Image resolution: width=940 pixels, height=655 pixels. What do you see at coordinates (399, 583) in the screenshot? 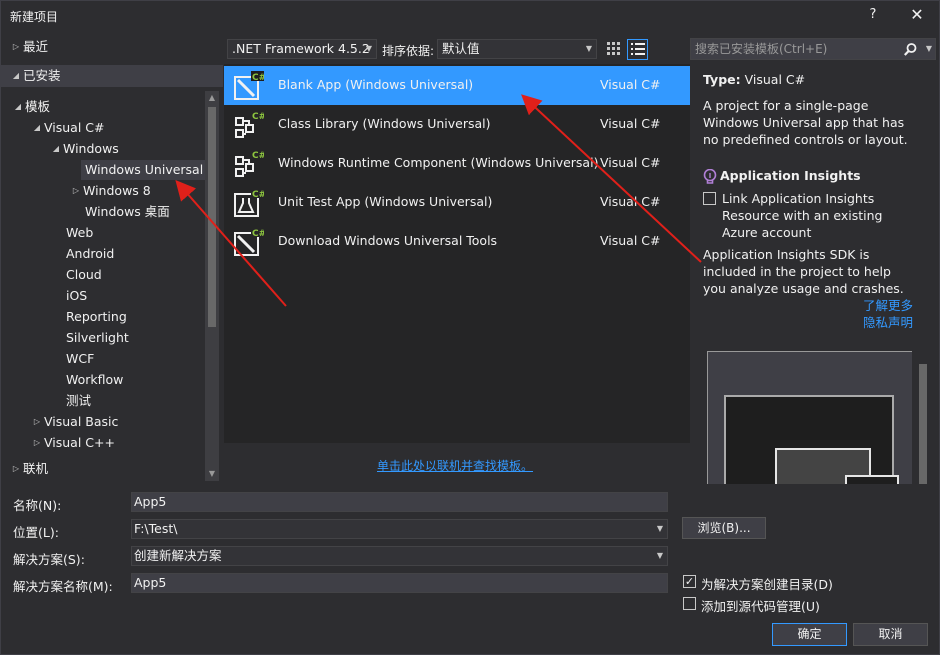
I see `solution-name-input: App5` at bounding box center [399, 583].